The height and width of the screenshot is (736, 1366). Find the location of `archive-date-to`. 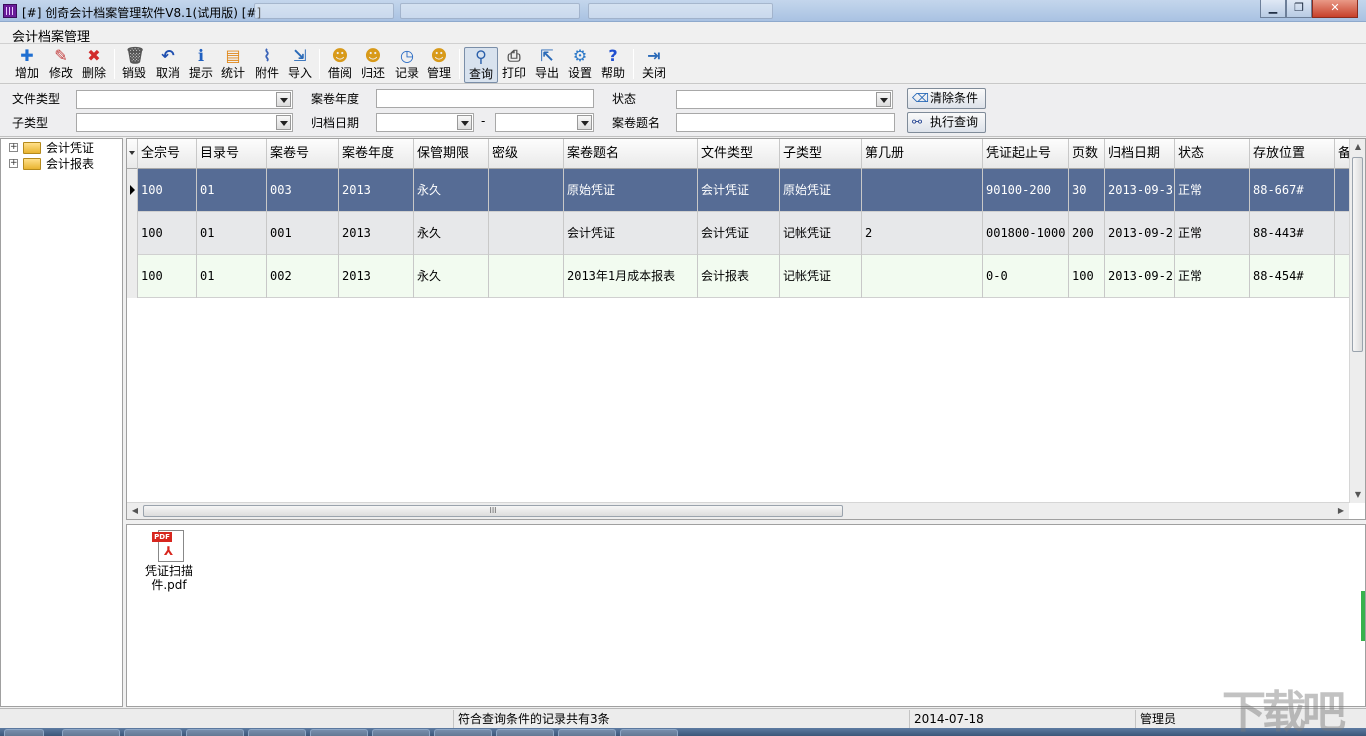

archive-date-to is located at coordinates (544, 122).